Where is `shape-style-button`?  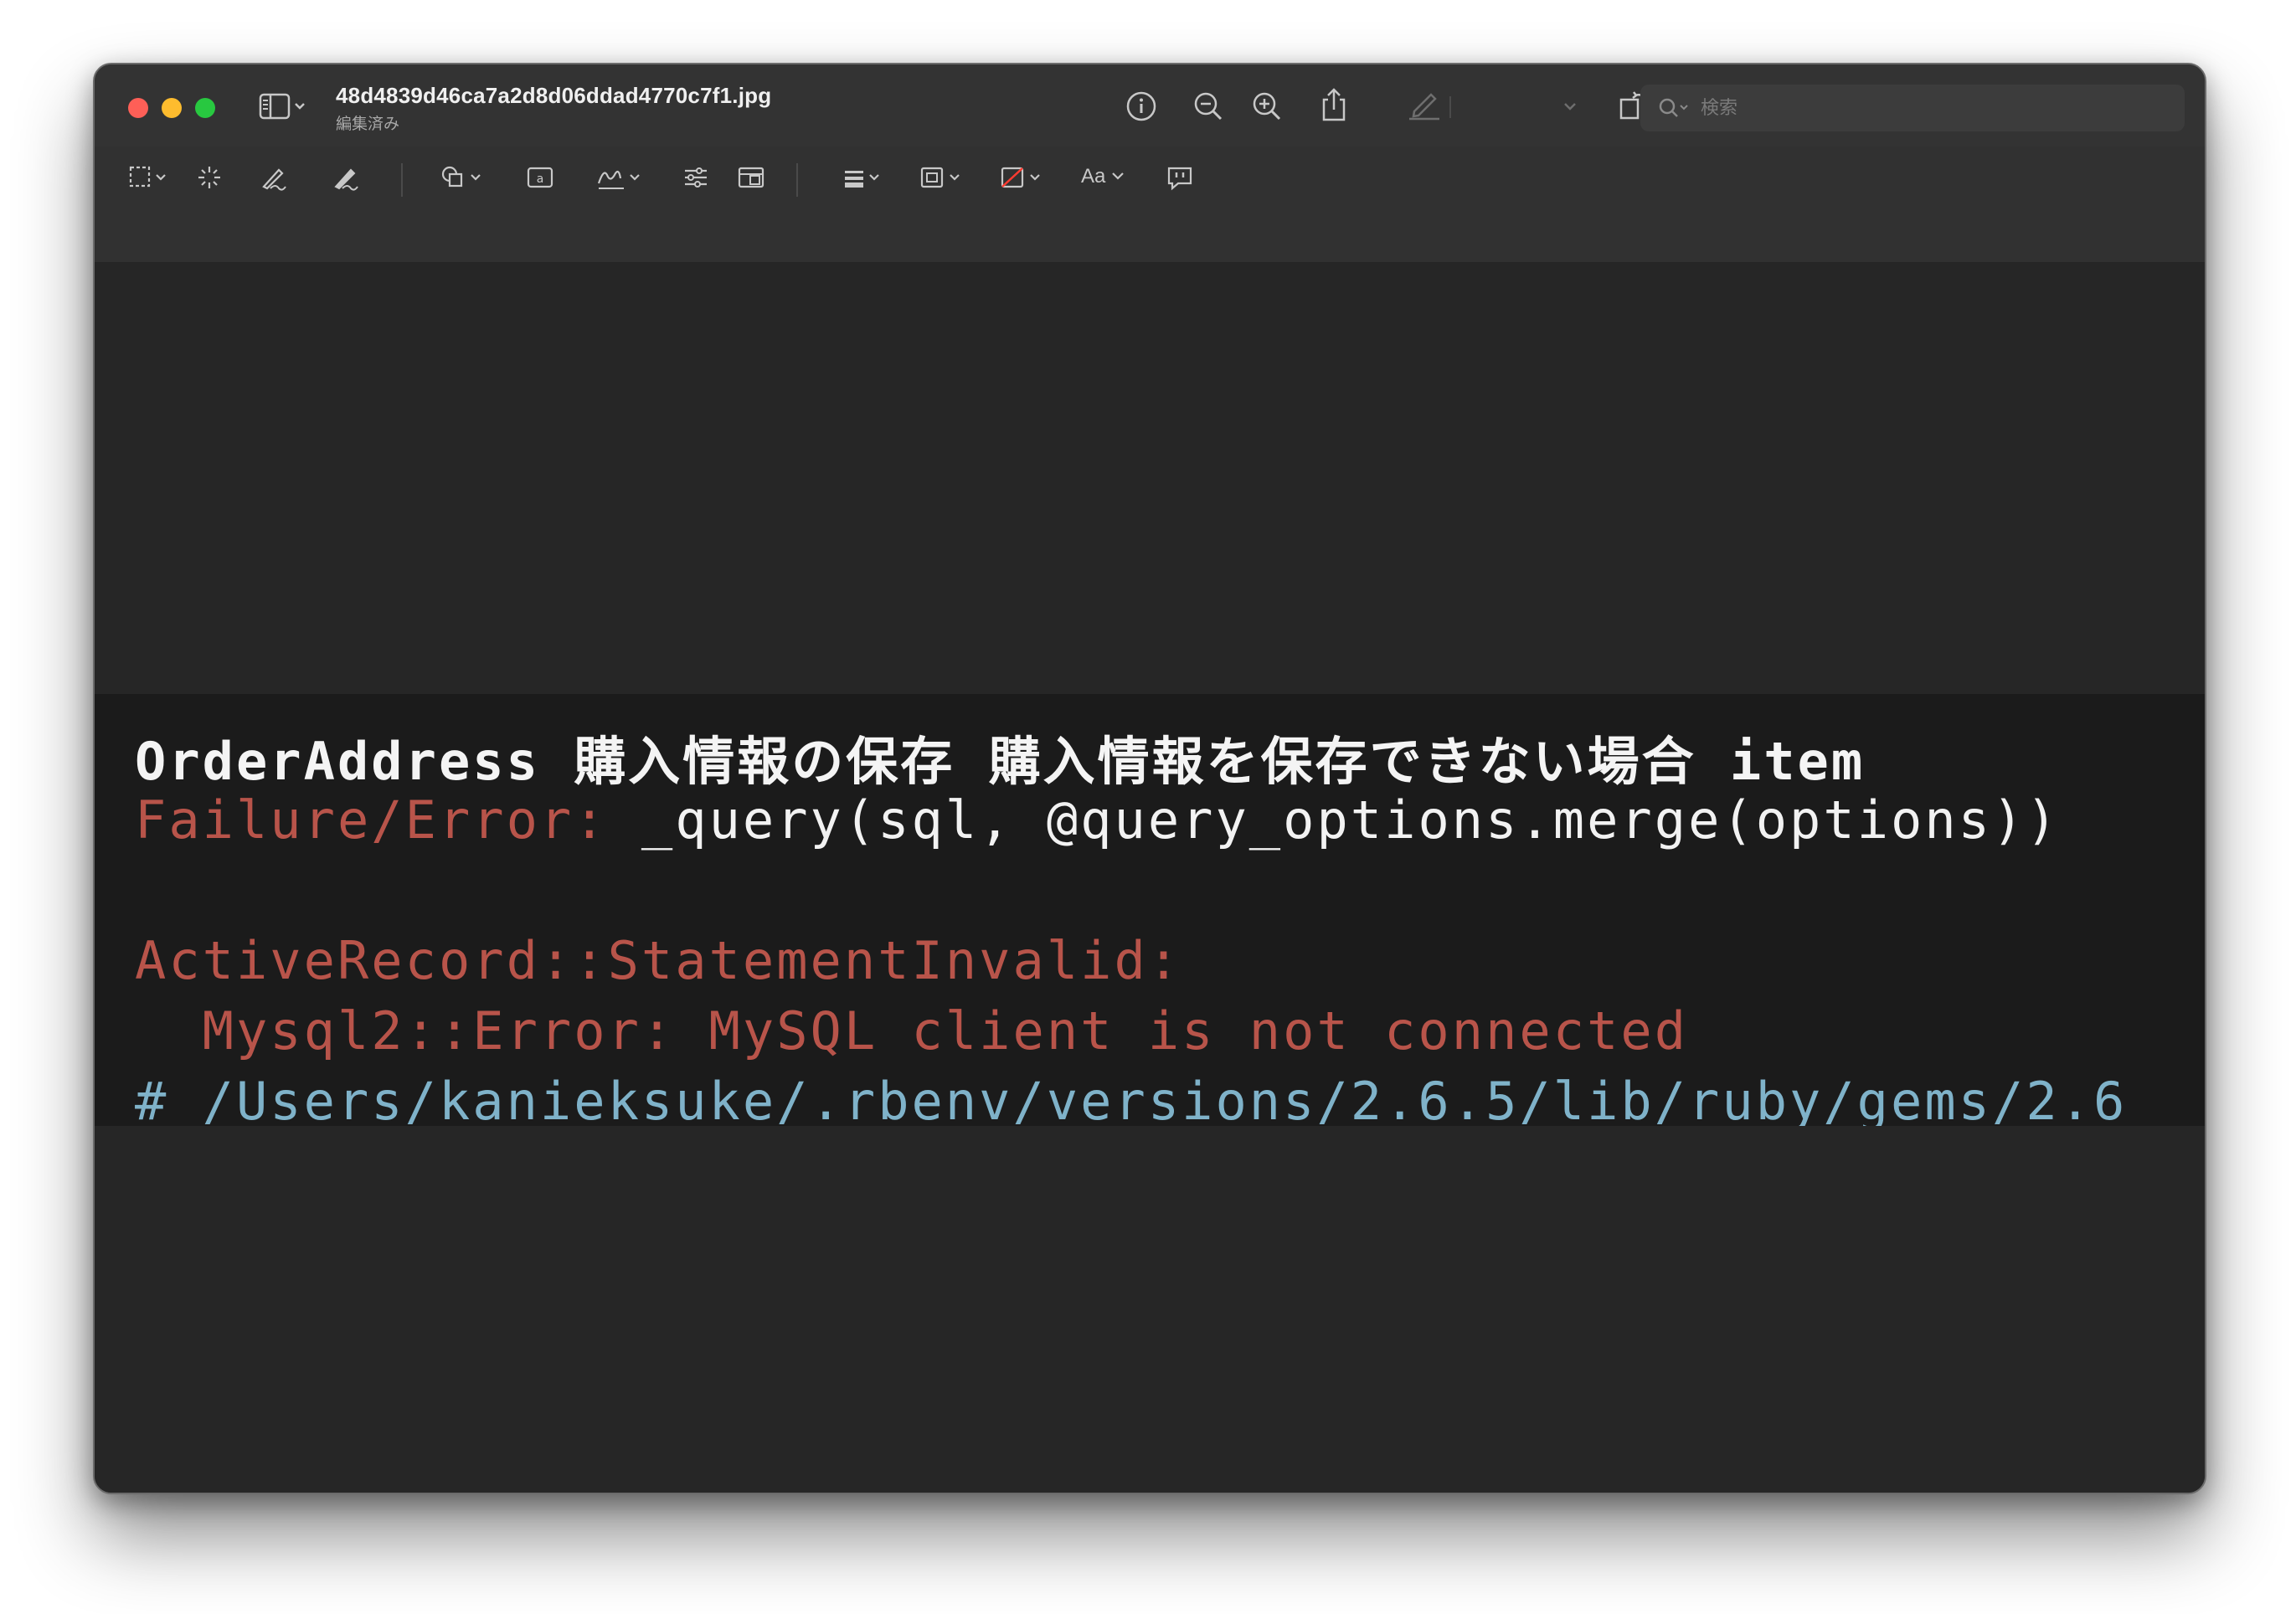
shape-style-button is located at coordinates (865, 177).